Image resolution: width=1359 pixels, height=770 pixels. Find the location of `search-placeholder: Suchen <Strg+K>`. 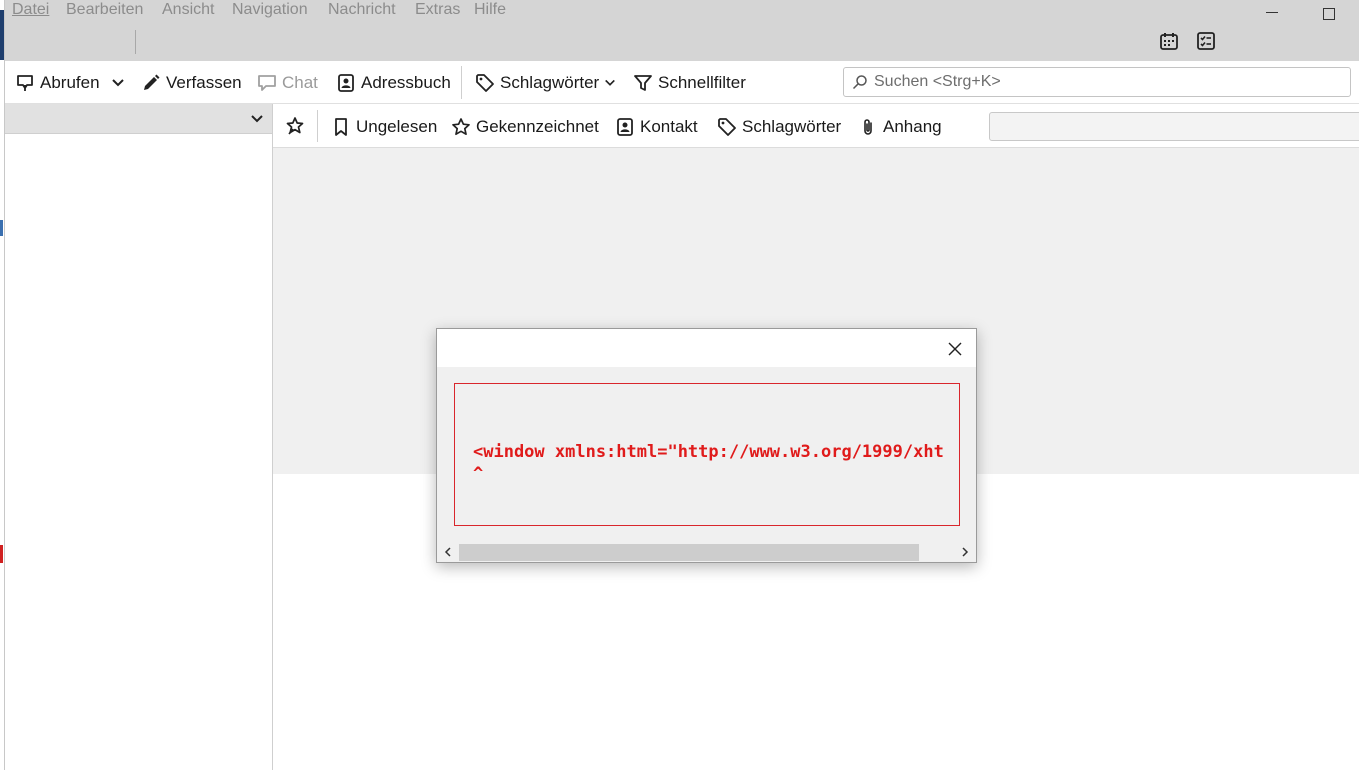

search-placeholder: Suchen <Strg+K> is located at coordinates (937, 81).